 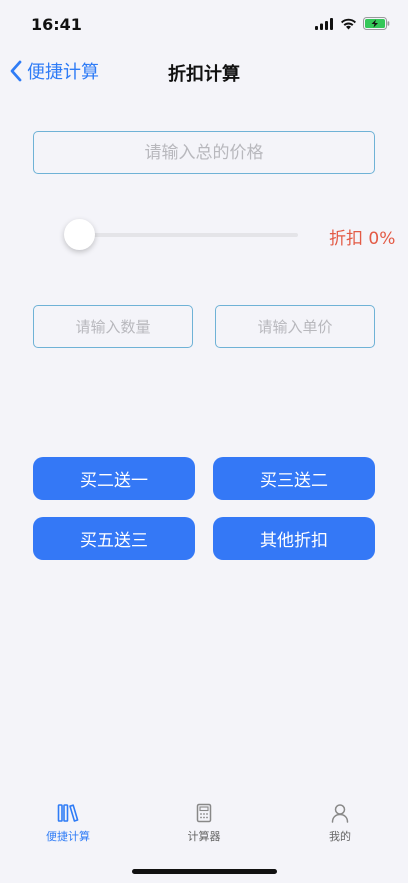 I want to click on books-icon, so click(x=68, y=813).